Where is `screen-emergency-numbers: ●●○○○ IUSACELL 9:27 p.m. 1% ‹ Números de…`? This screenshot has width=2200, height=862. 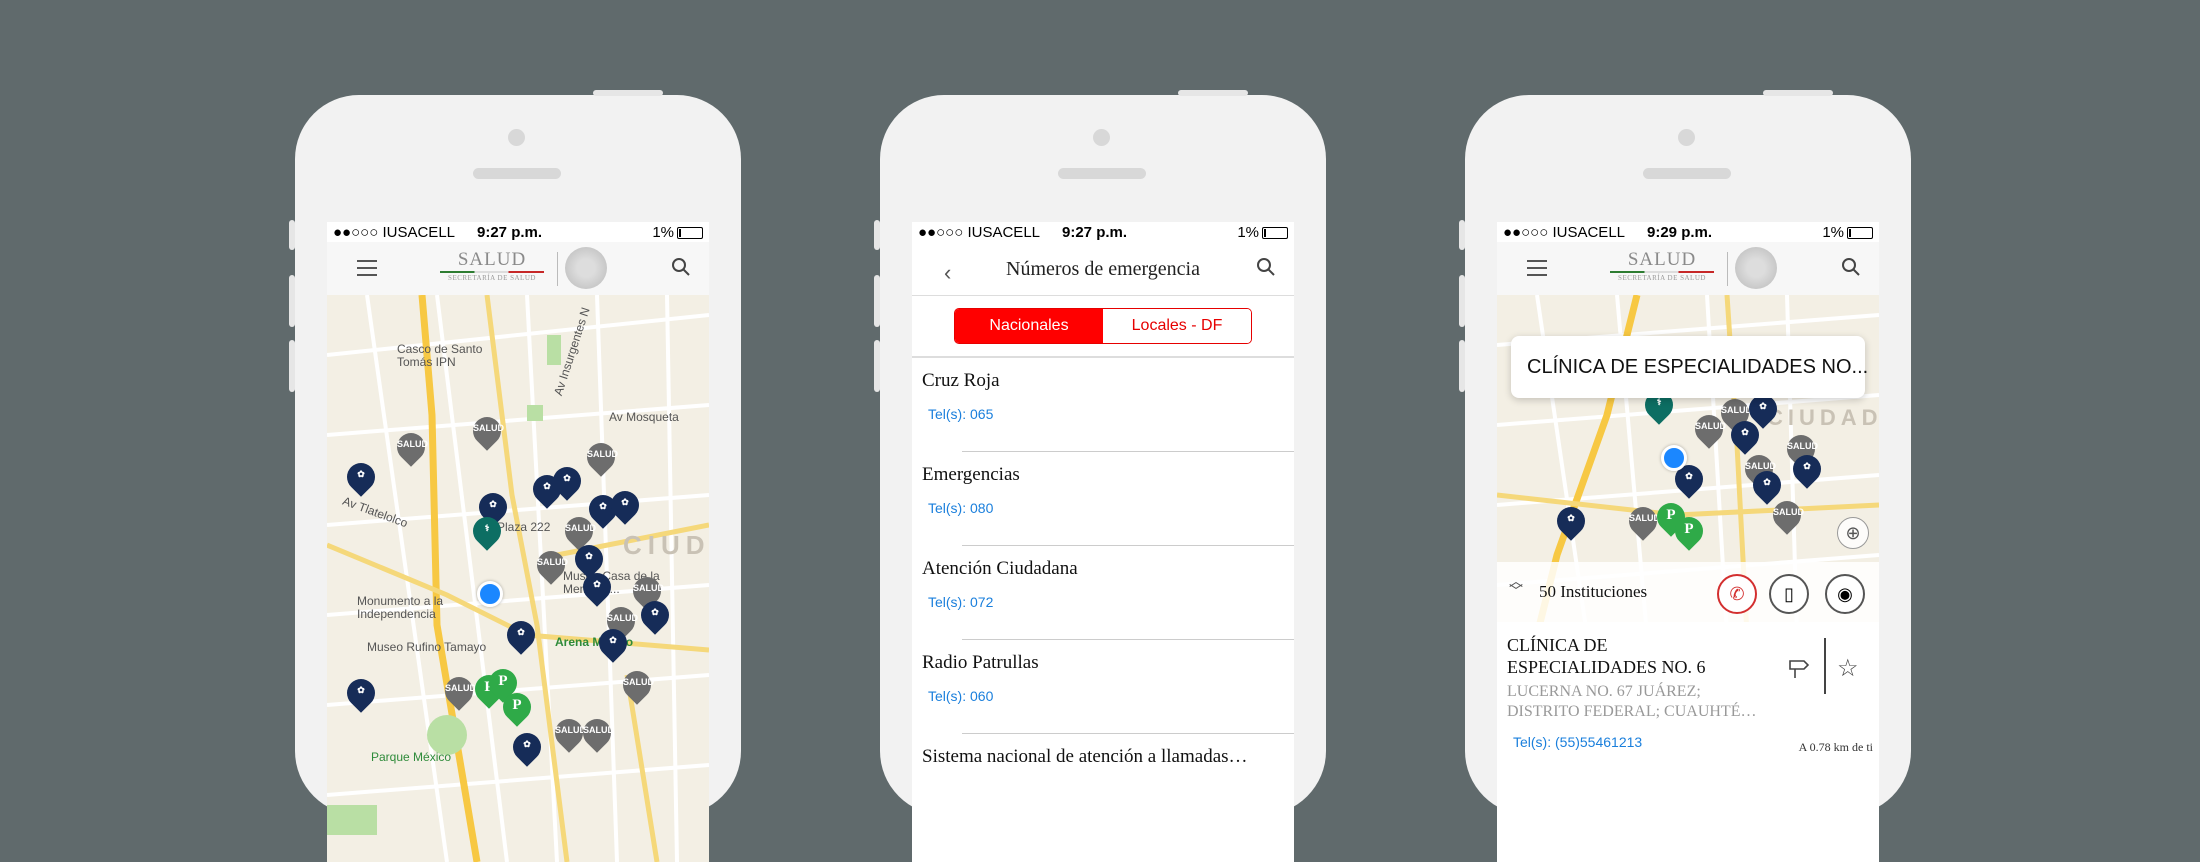
screen-emergency-numbers: ●●○○○ IUSACELL 9:27 p.m. 1% ‹ Números de… is located at coordinates (1103, 542).